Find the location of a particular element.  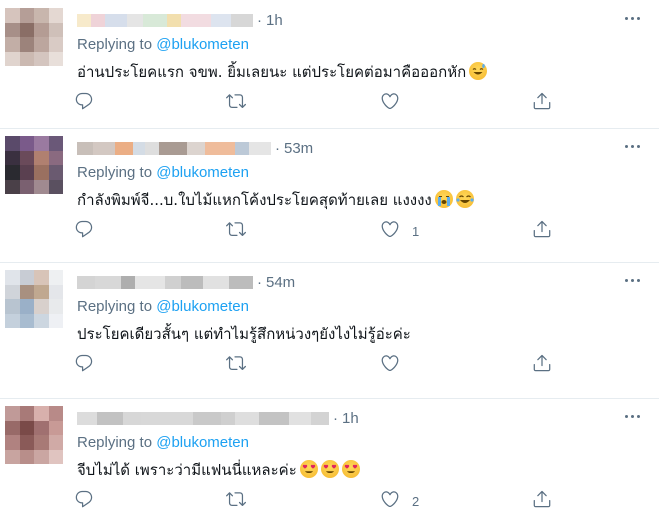

loudly-crying-emoji is located at coordinates (443, 199).